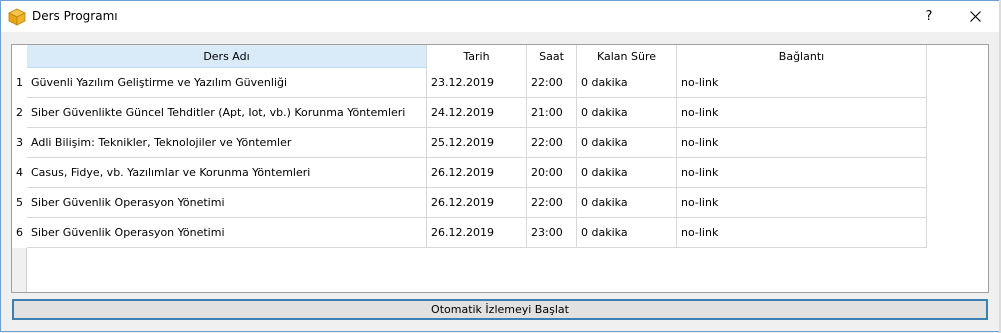 The image size is (1001, 333). Describe the element at coordinates (19, 143) in the screenshot. I see `row-number: 3` at that location.